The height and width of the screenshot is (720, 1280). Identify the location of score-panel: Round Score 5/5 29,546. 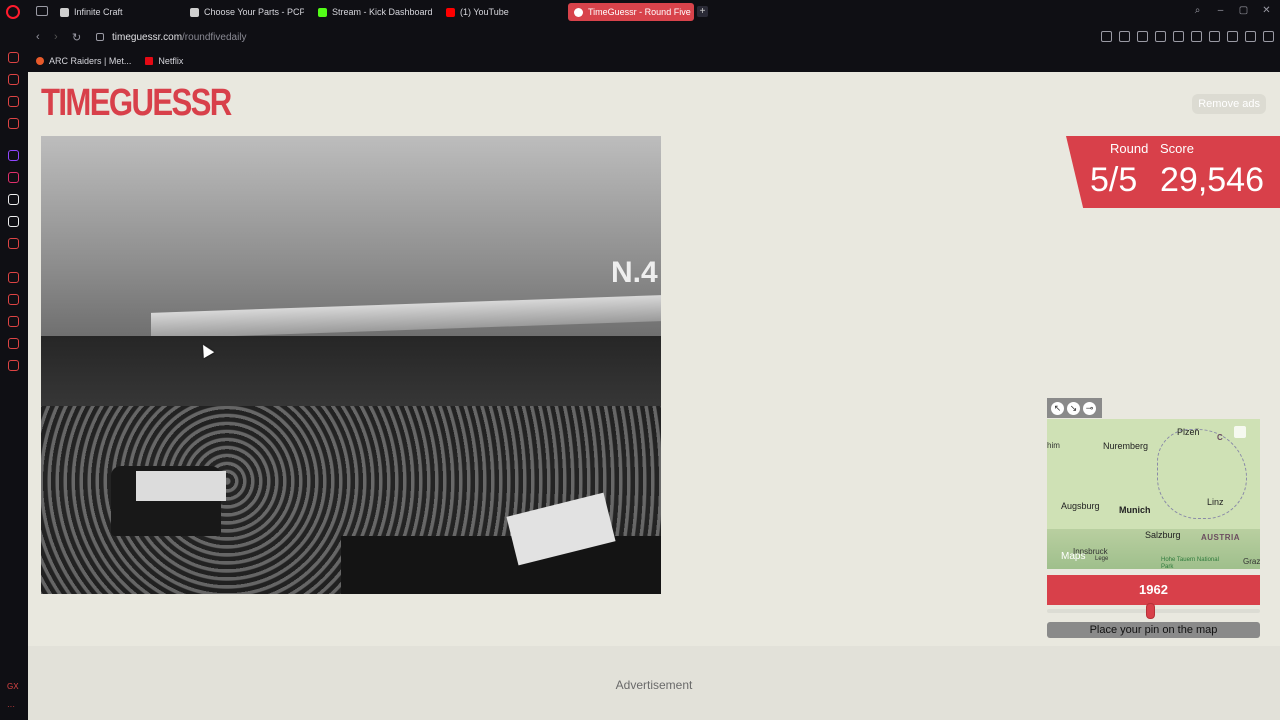
(1173, 172).